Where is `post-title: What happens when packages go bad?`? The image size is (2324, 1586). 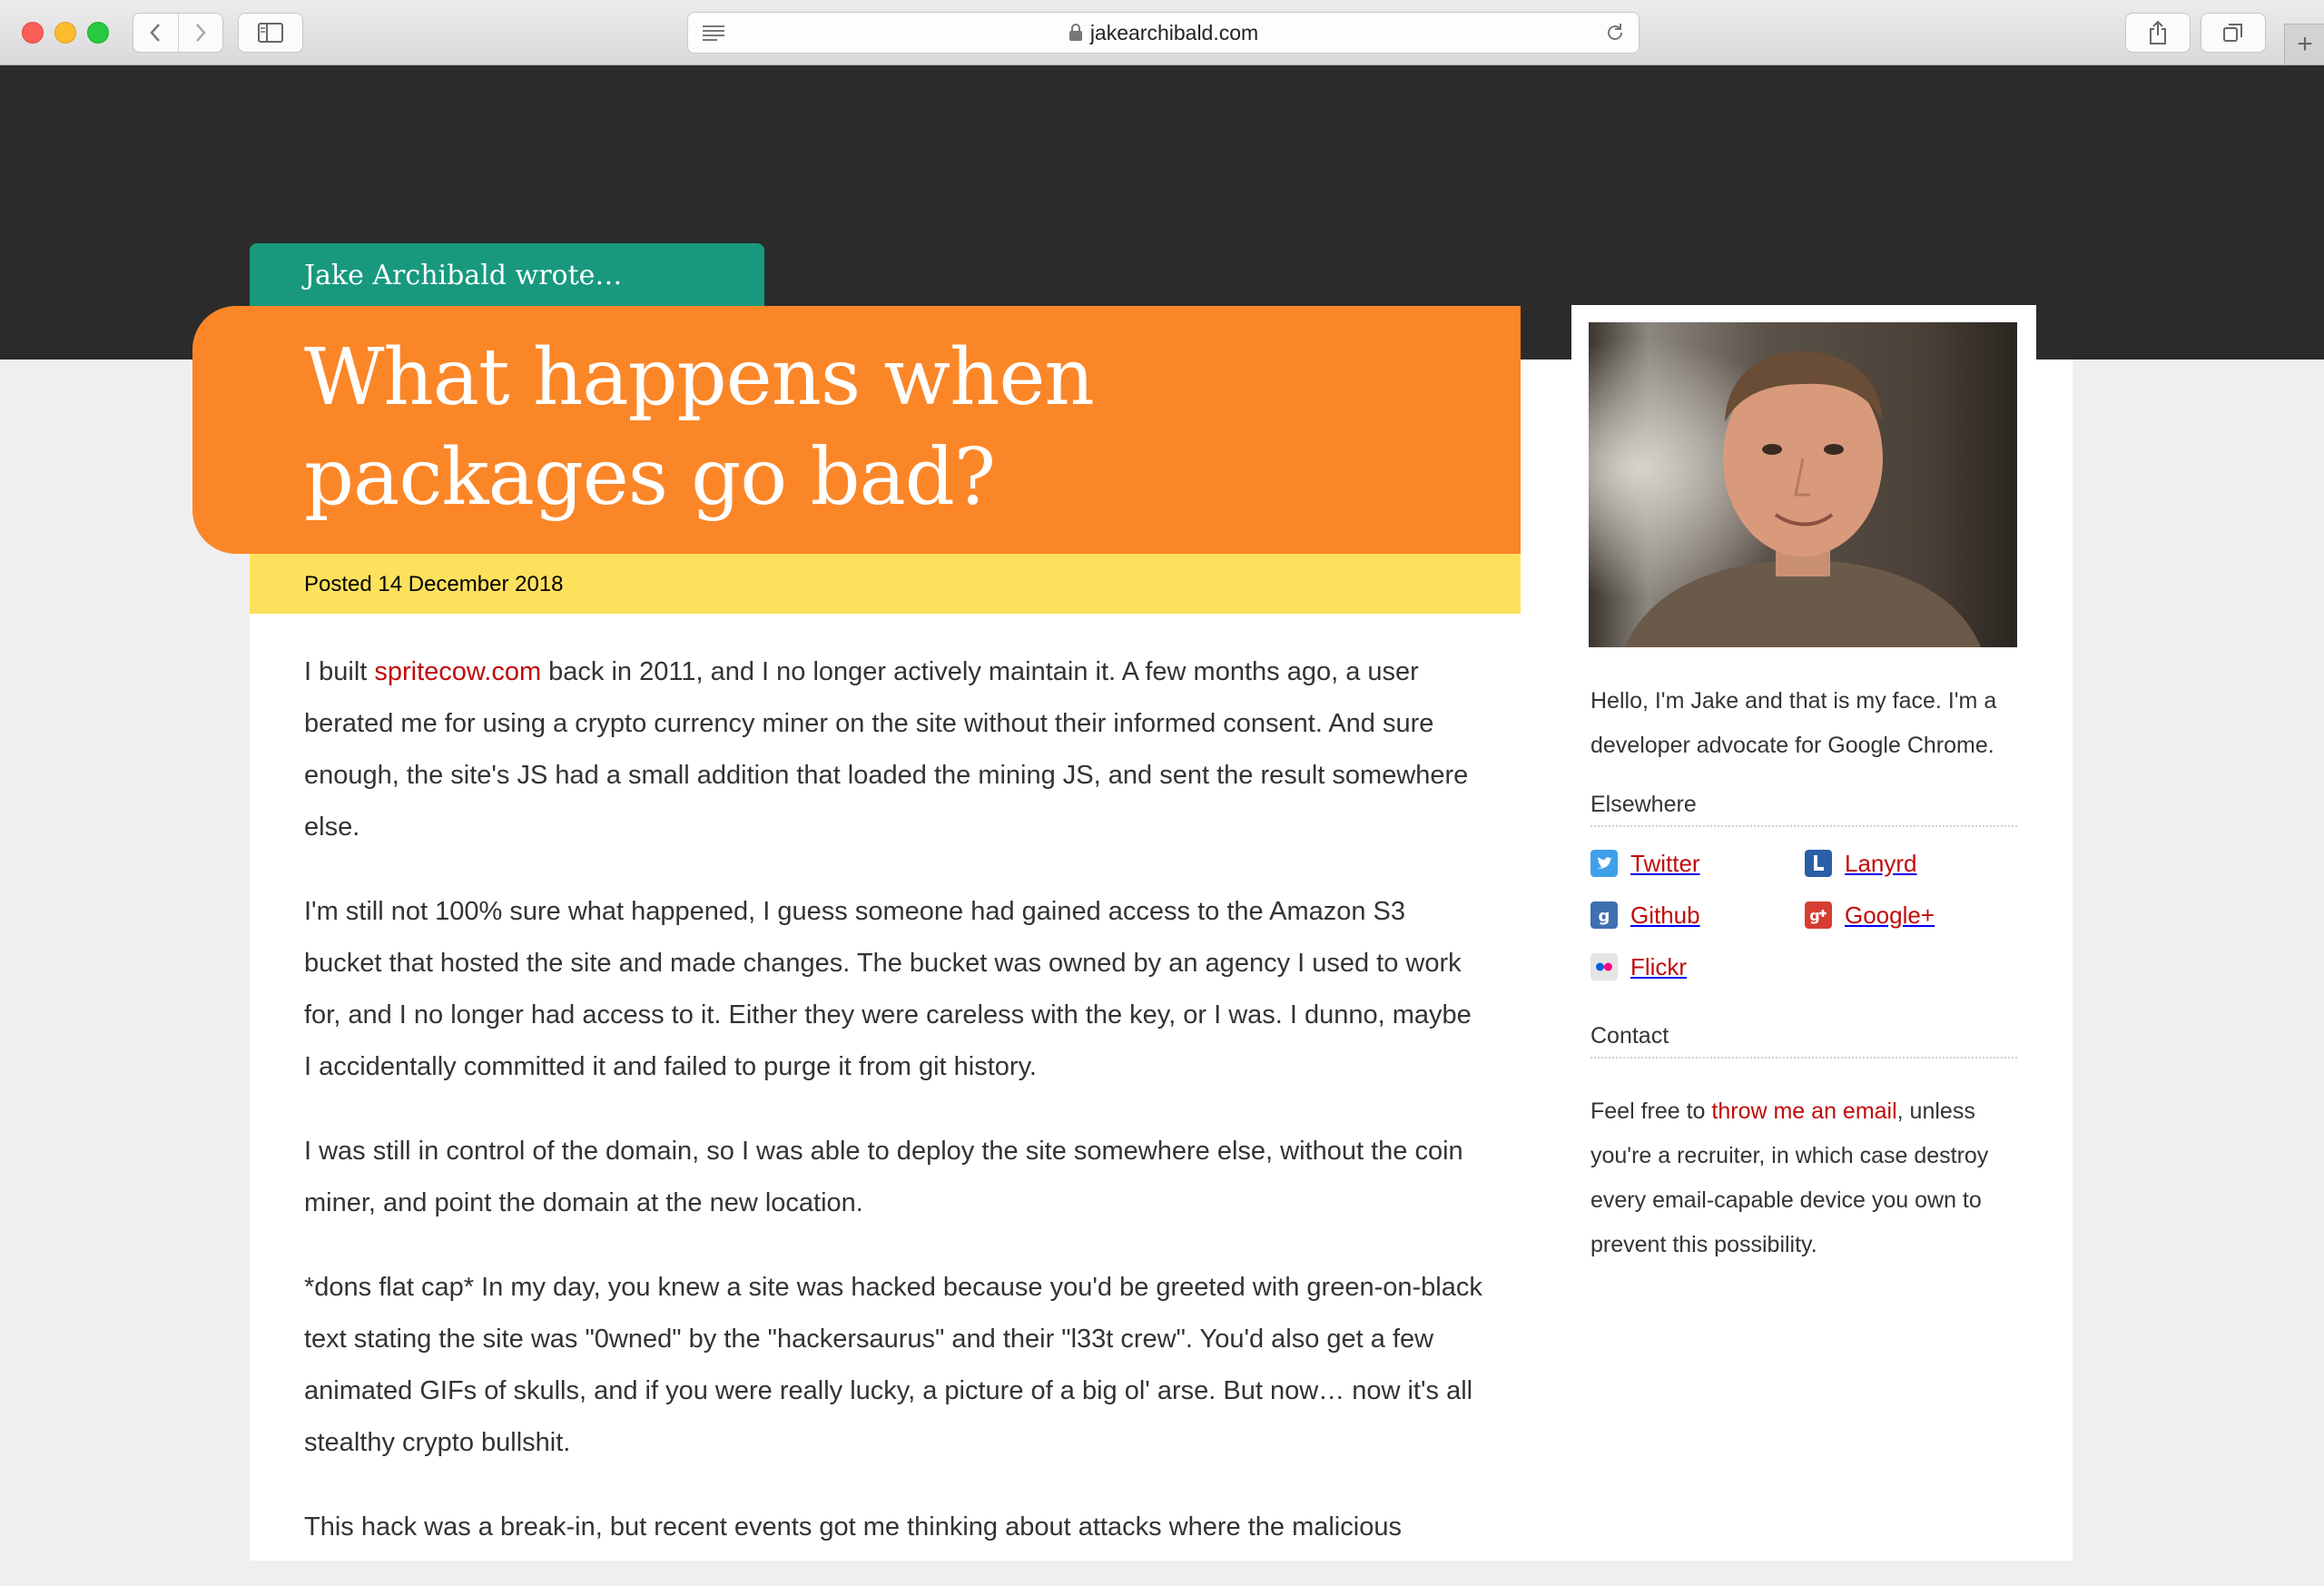 post-title: What happens when packages go bad? is located at coordinates (699, 428).